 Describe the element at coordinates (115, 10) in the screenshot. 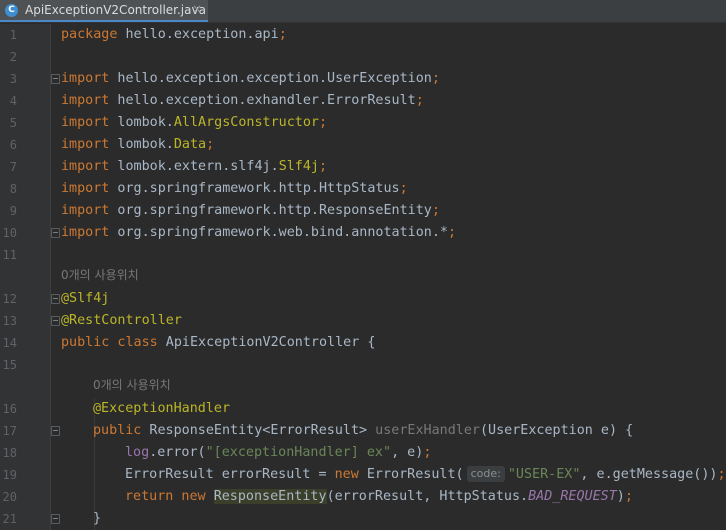

I see `file-tab-label: ApiExceptionV2Controller.java` at that location.